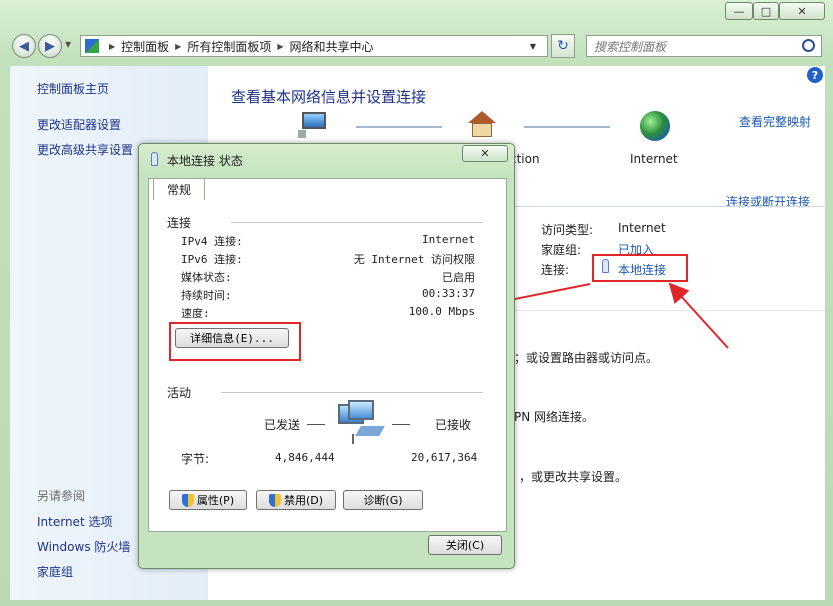  What do you see at coordinates (305, 457) in the screenshot?
I see `bytes-sent-value: 4,846,444` at bounding box center [305, 457].